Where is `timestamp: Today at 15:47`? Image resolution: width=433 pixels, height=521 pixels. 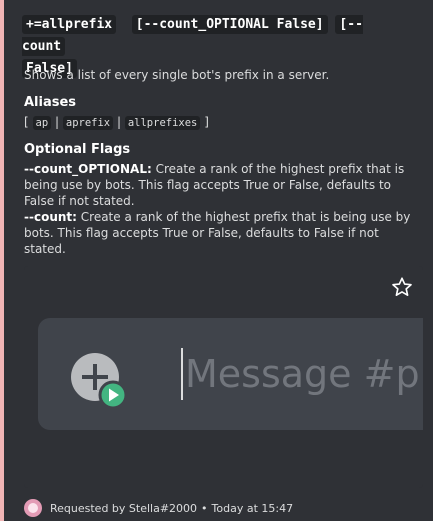
timestamp: Today at 15:47 is located at coordinates (252, 508).